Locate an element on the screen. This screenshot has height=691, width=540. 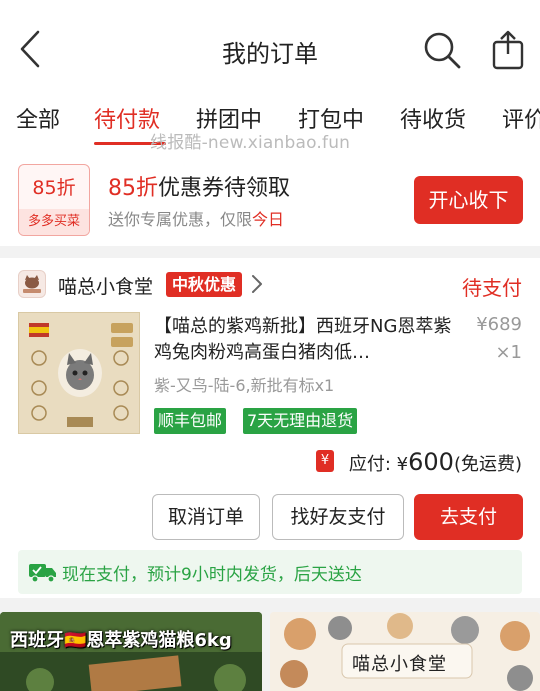
product-thumbnail is located at coordinates (79, 373).